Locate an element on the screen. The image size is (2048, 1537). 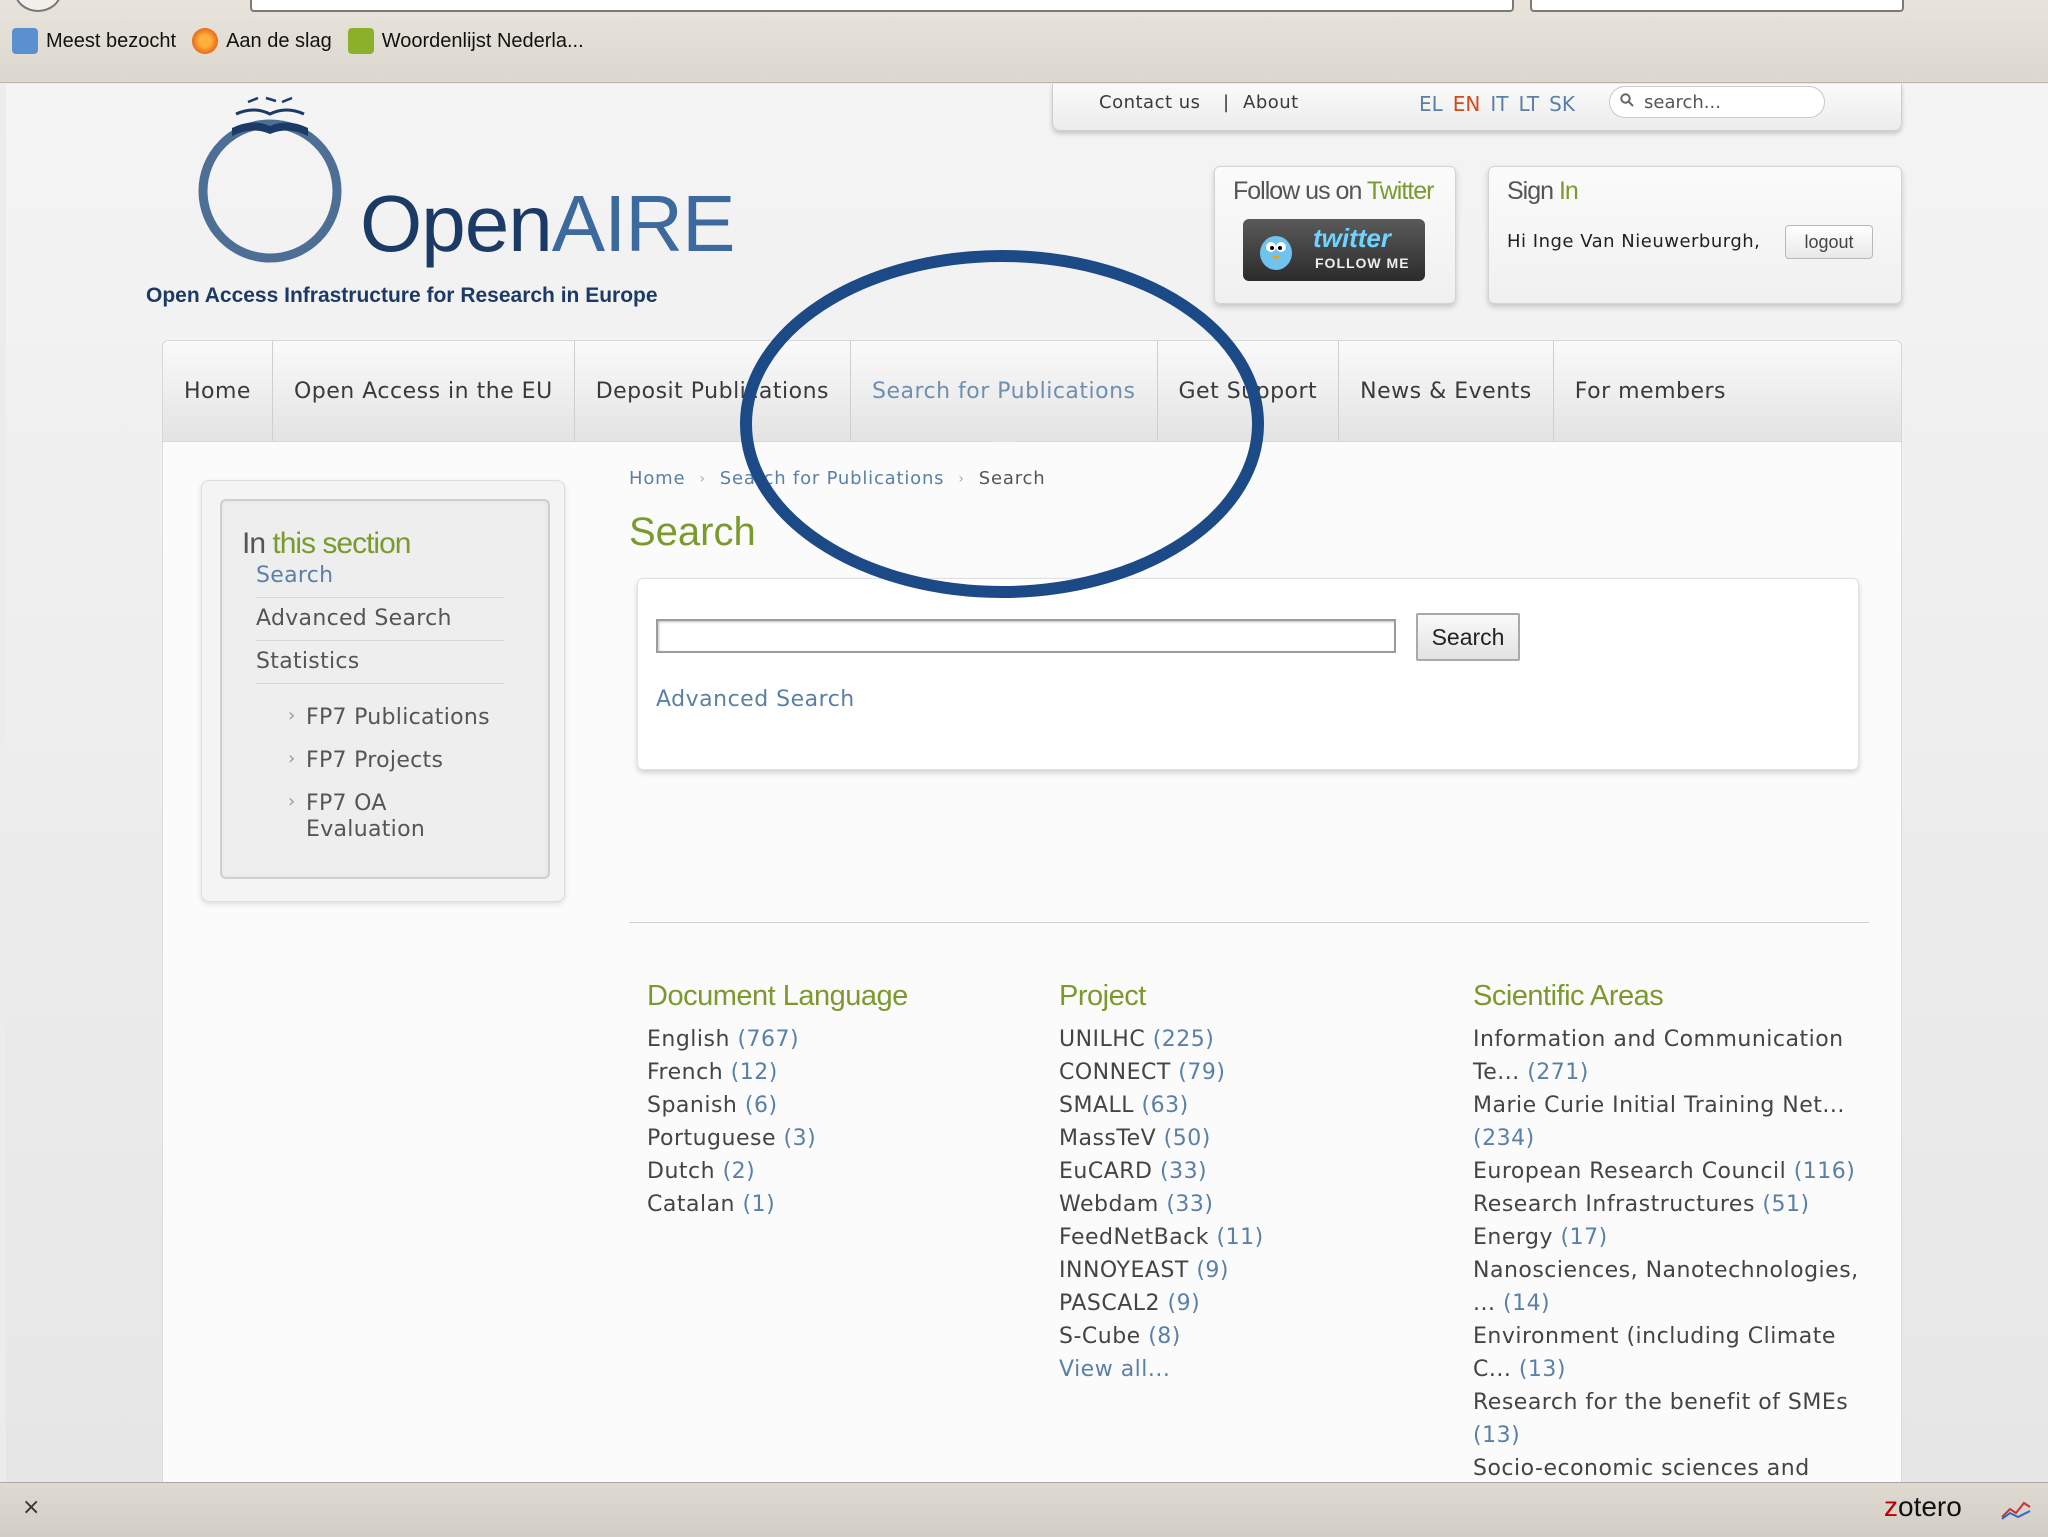
search-panel: Search Advanced Search is located at coordinates (1248, 674).